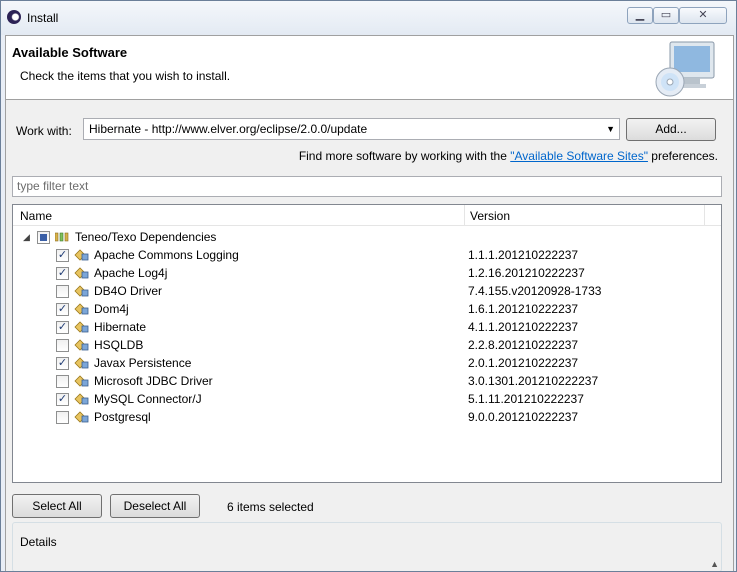  I want to click on item-version: 7.4.155.v20120928-1733, so click(535, 291).